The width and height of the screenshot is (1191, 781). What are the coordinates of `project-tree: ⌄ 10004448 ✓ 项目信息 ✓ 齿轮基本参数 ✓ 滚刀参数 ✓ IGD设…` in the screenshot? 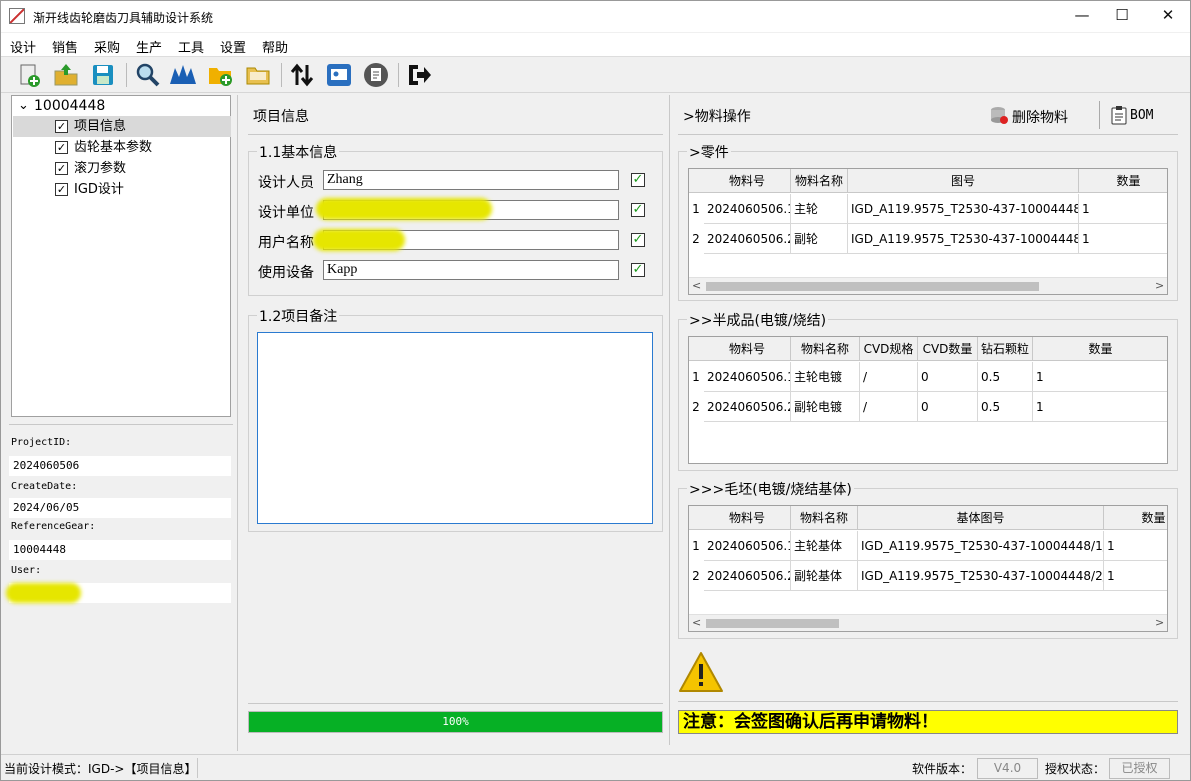 It's located at (121, 256).